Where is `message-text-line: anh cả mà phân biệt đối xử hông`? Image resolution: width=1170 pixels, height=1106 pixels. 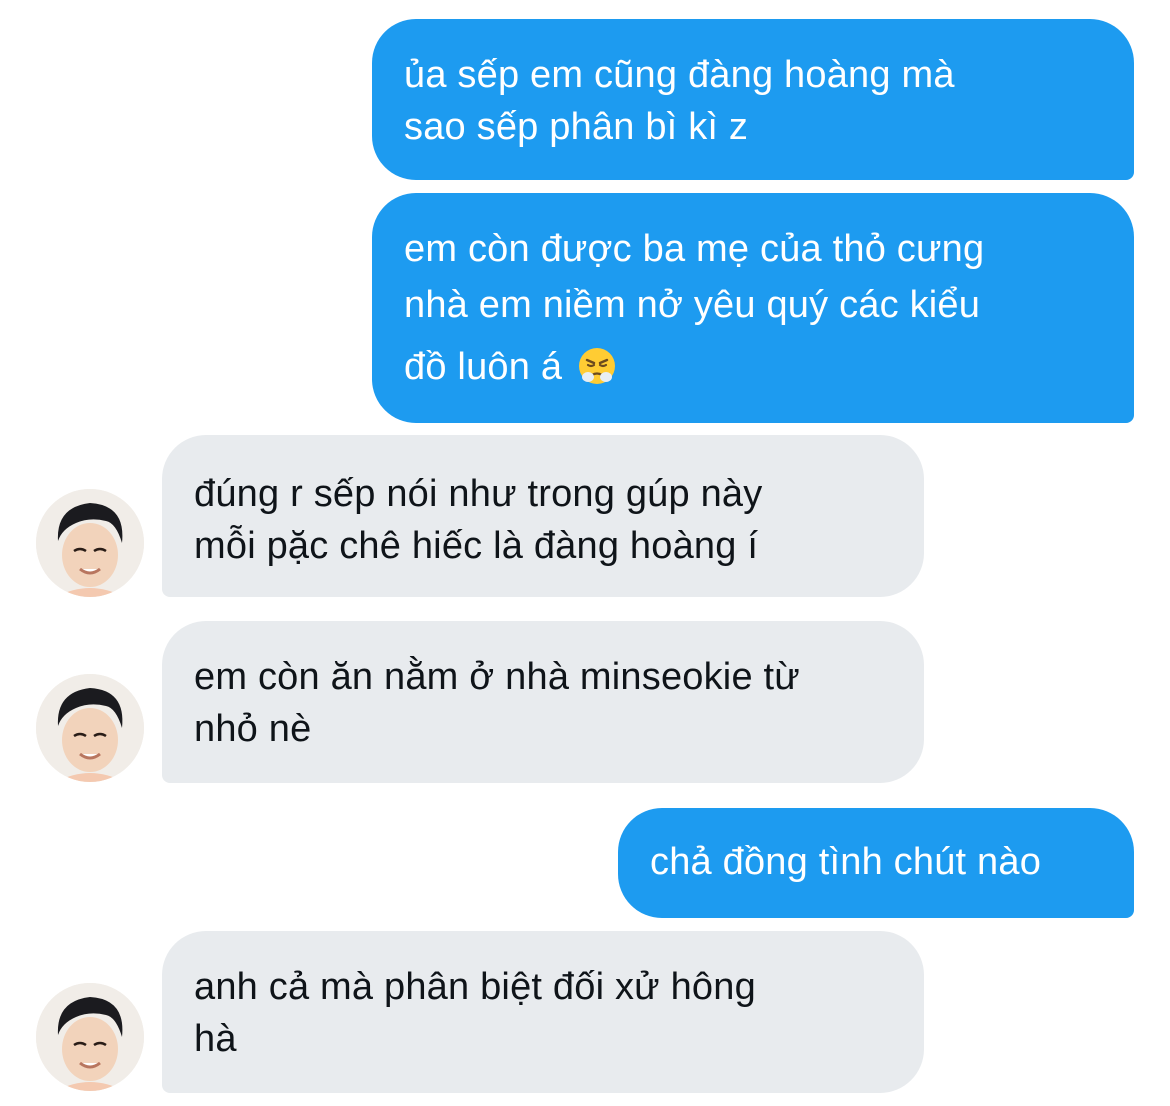 message-text-line: anh cả mà phân biệt đối xử hông is located at coordinates (475, 987).